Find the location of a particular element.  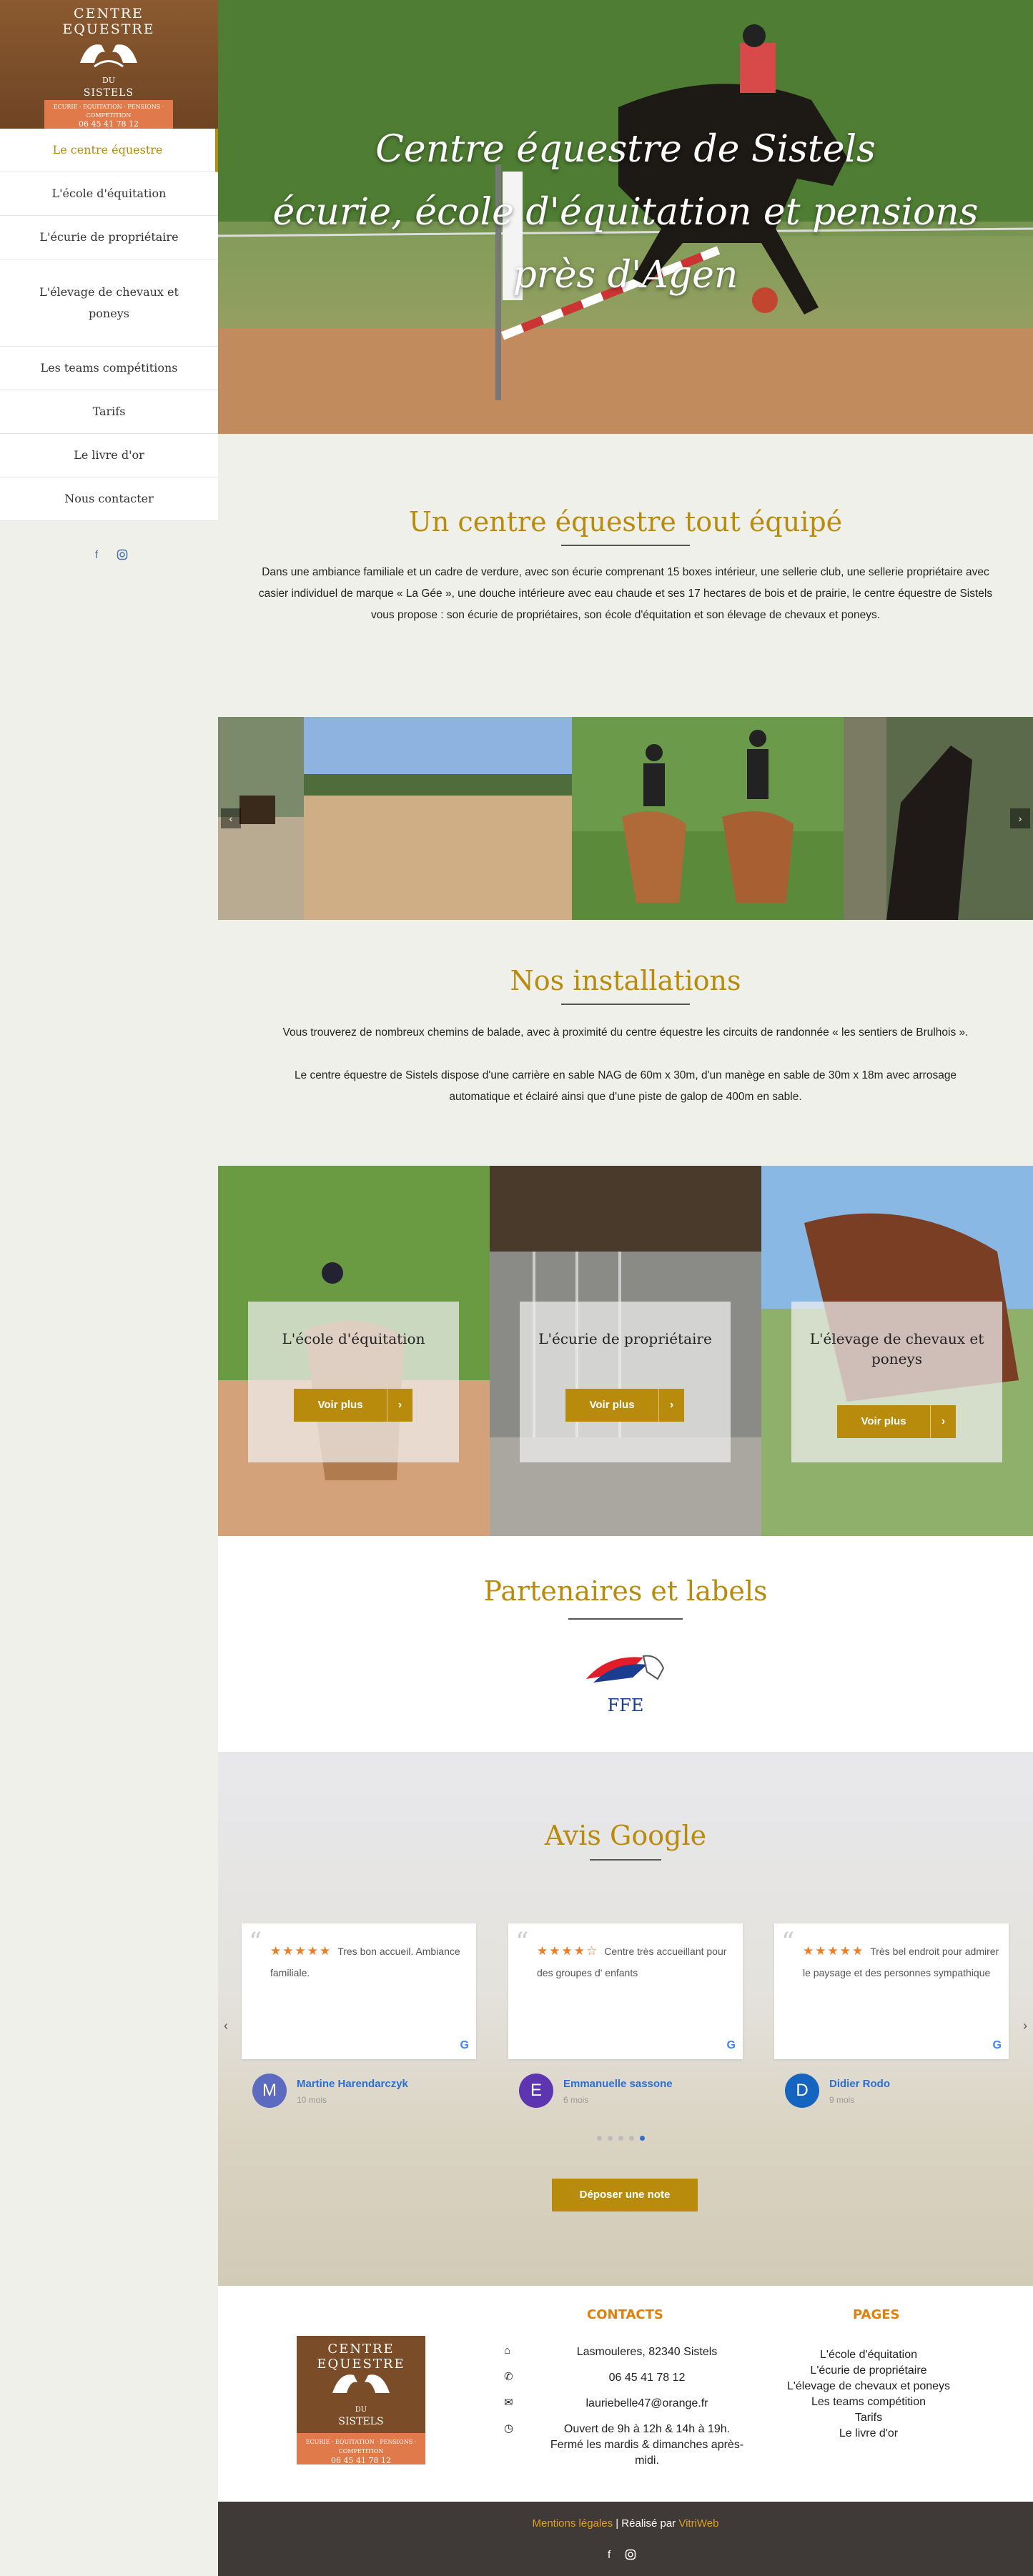

nav-item-teams: Les teams compétitions is located at coordinates (109, 368).